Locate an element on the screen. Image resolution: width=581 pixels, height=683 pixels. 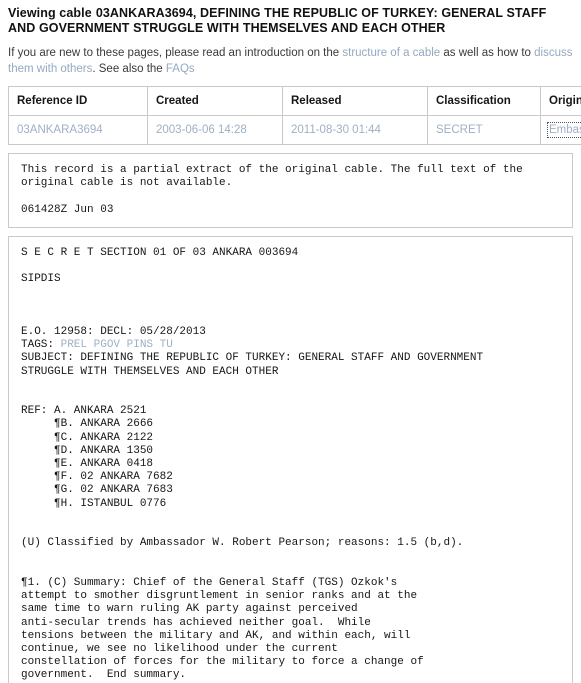
cell-released: 2011-08-30 01:44 is located at coordinates (355, 130).